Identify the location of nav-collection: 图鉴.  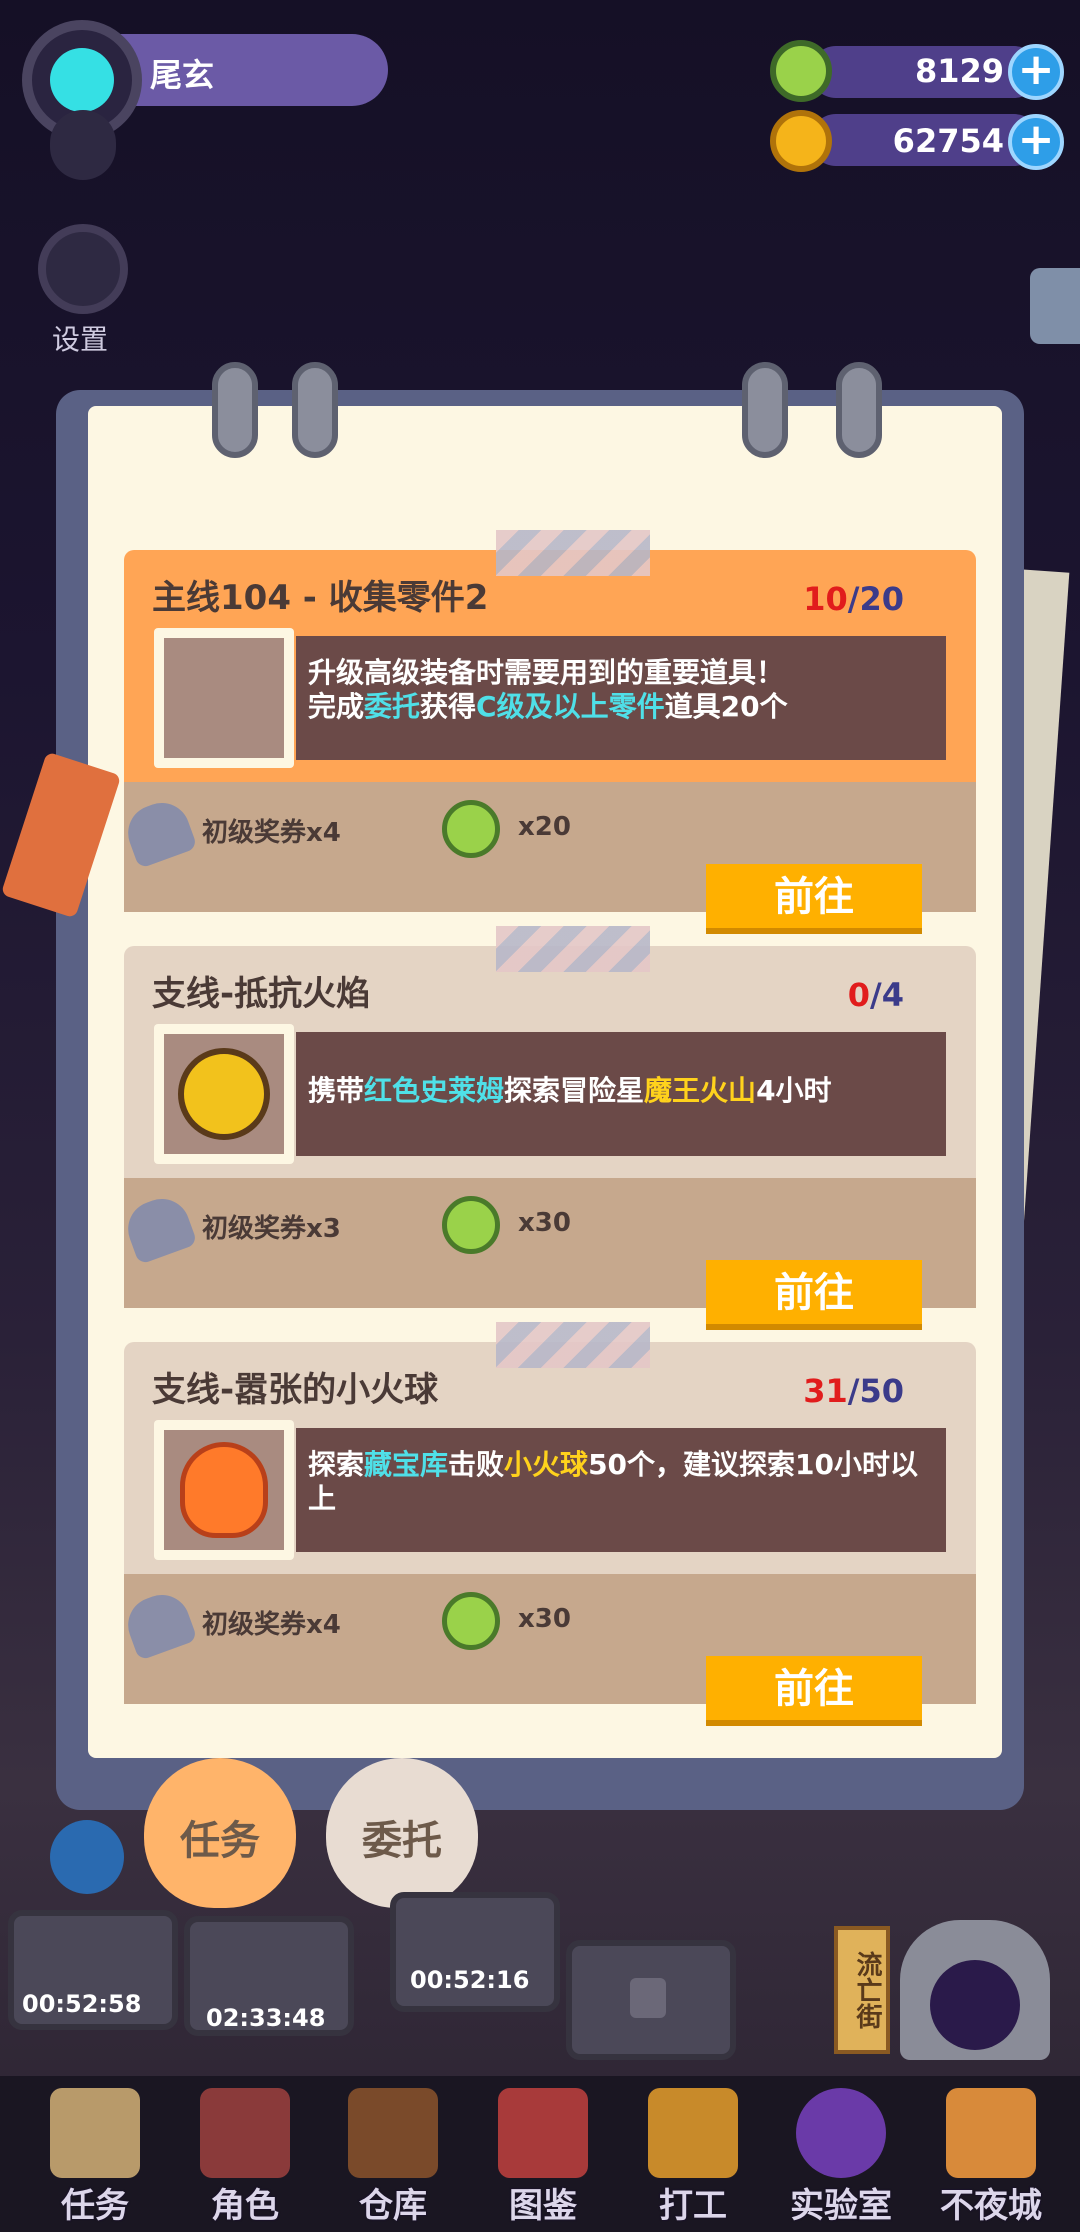
(543, 2154).